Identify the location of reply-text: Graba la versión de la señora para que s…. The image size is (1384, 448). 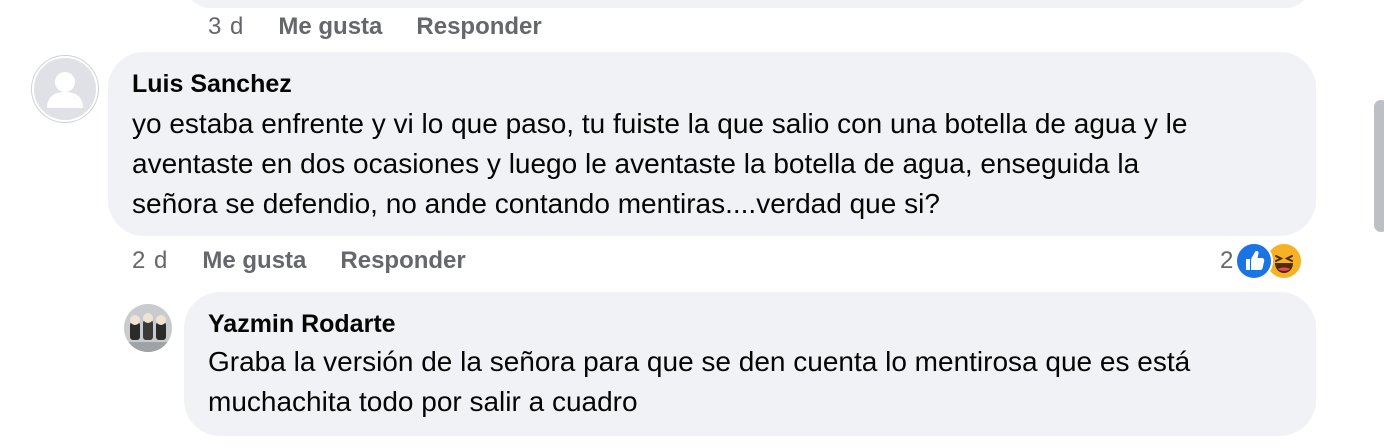
(750, 382).